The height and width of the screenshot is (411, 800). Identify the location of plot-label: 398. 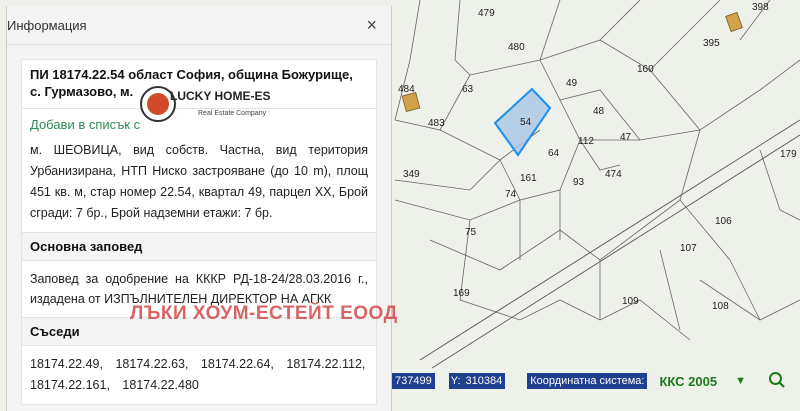
(760, 7).